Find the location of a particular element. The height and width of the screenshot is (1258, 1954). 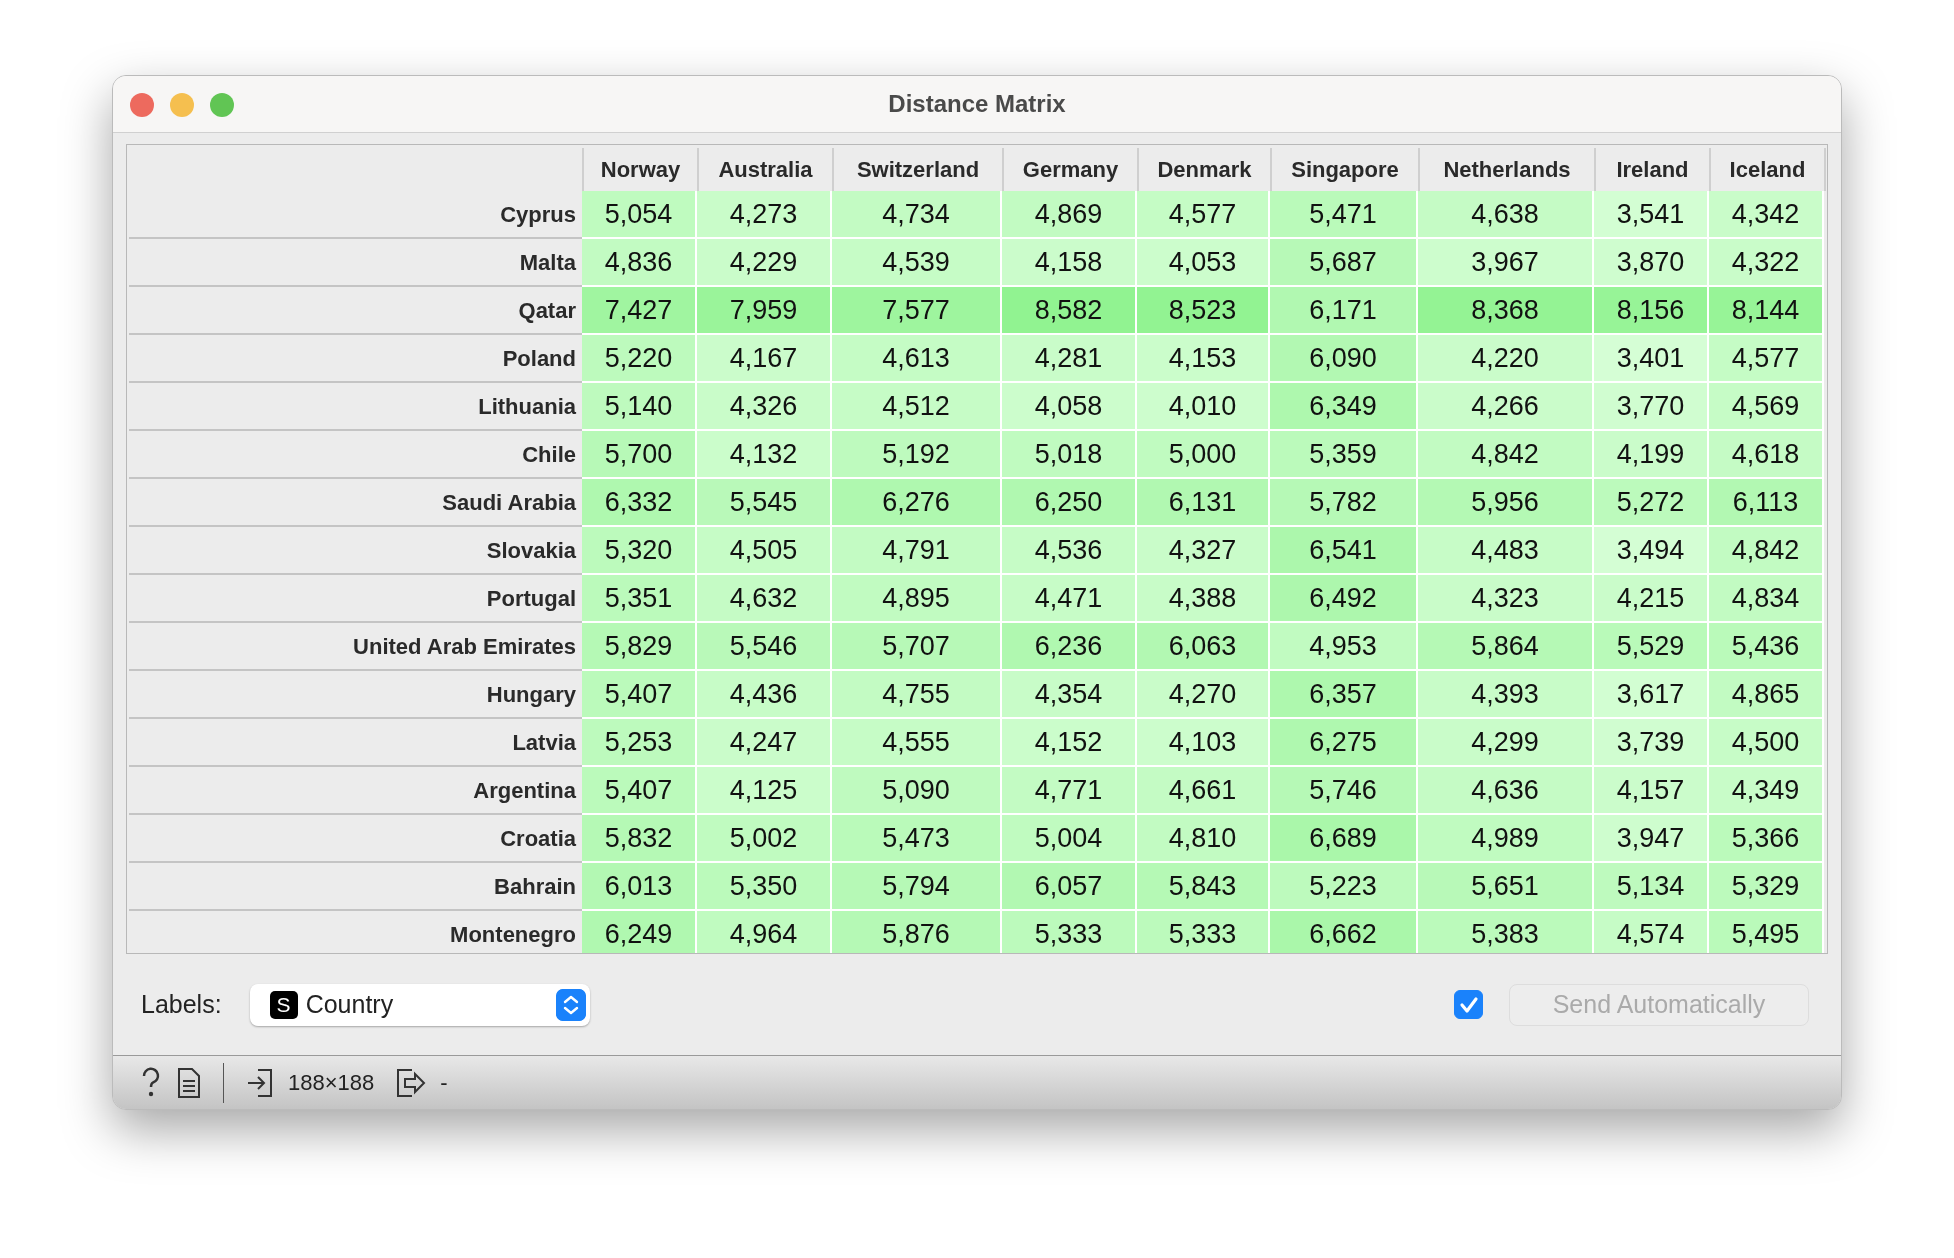

table-cell: 4,167 is located at coordinates (764, 359).